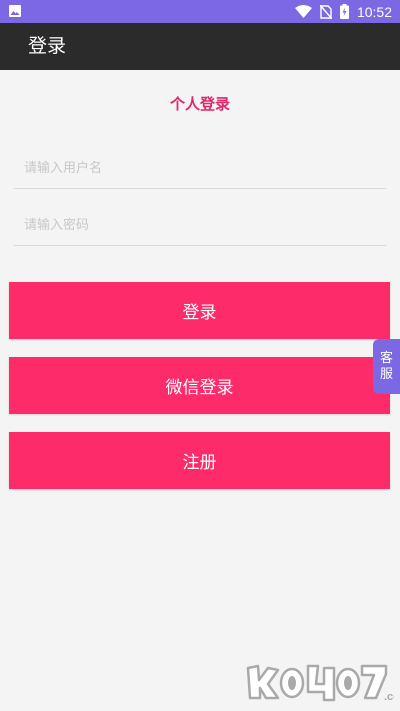 The width and height of the screenshot is (400, 711). What do you see at coordinates (199, 104) in the screenshot?
I see `section-title: 个人登录` at bounding box center [199, 104].